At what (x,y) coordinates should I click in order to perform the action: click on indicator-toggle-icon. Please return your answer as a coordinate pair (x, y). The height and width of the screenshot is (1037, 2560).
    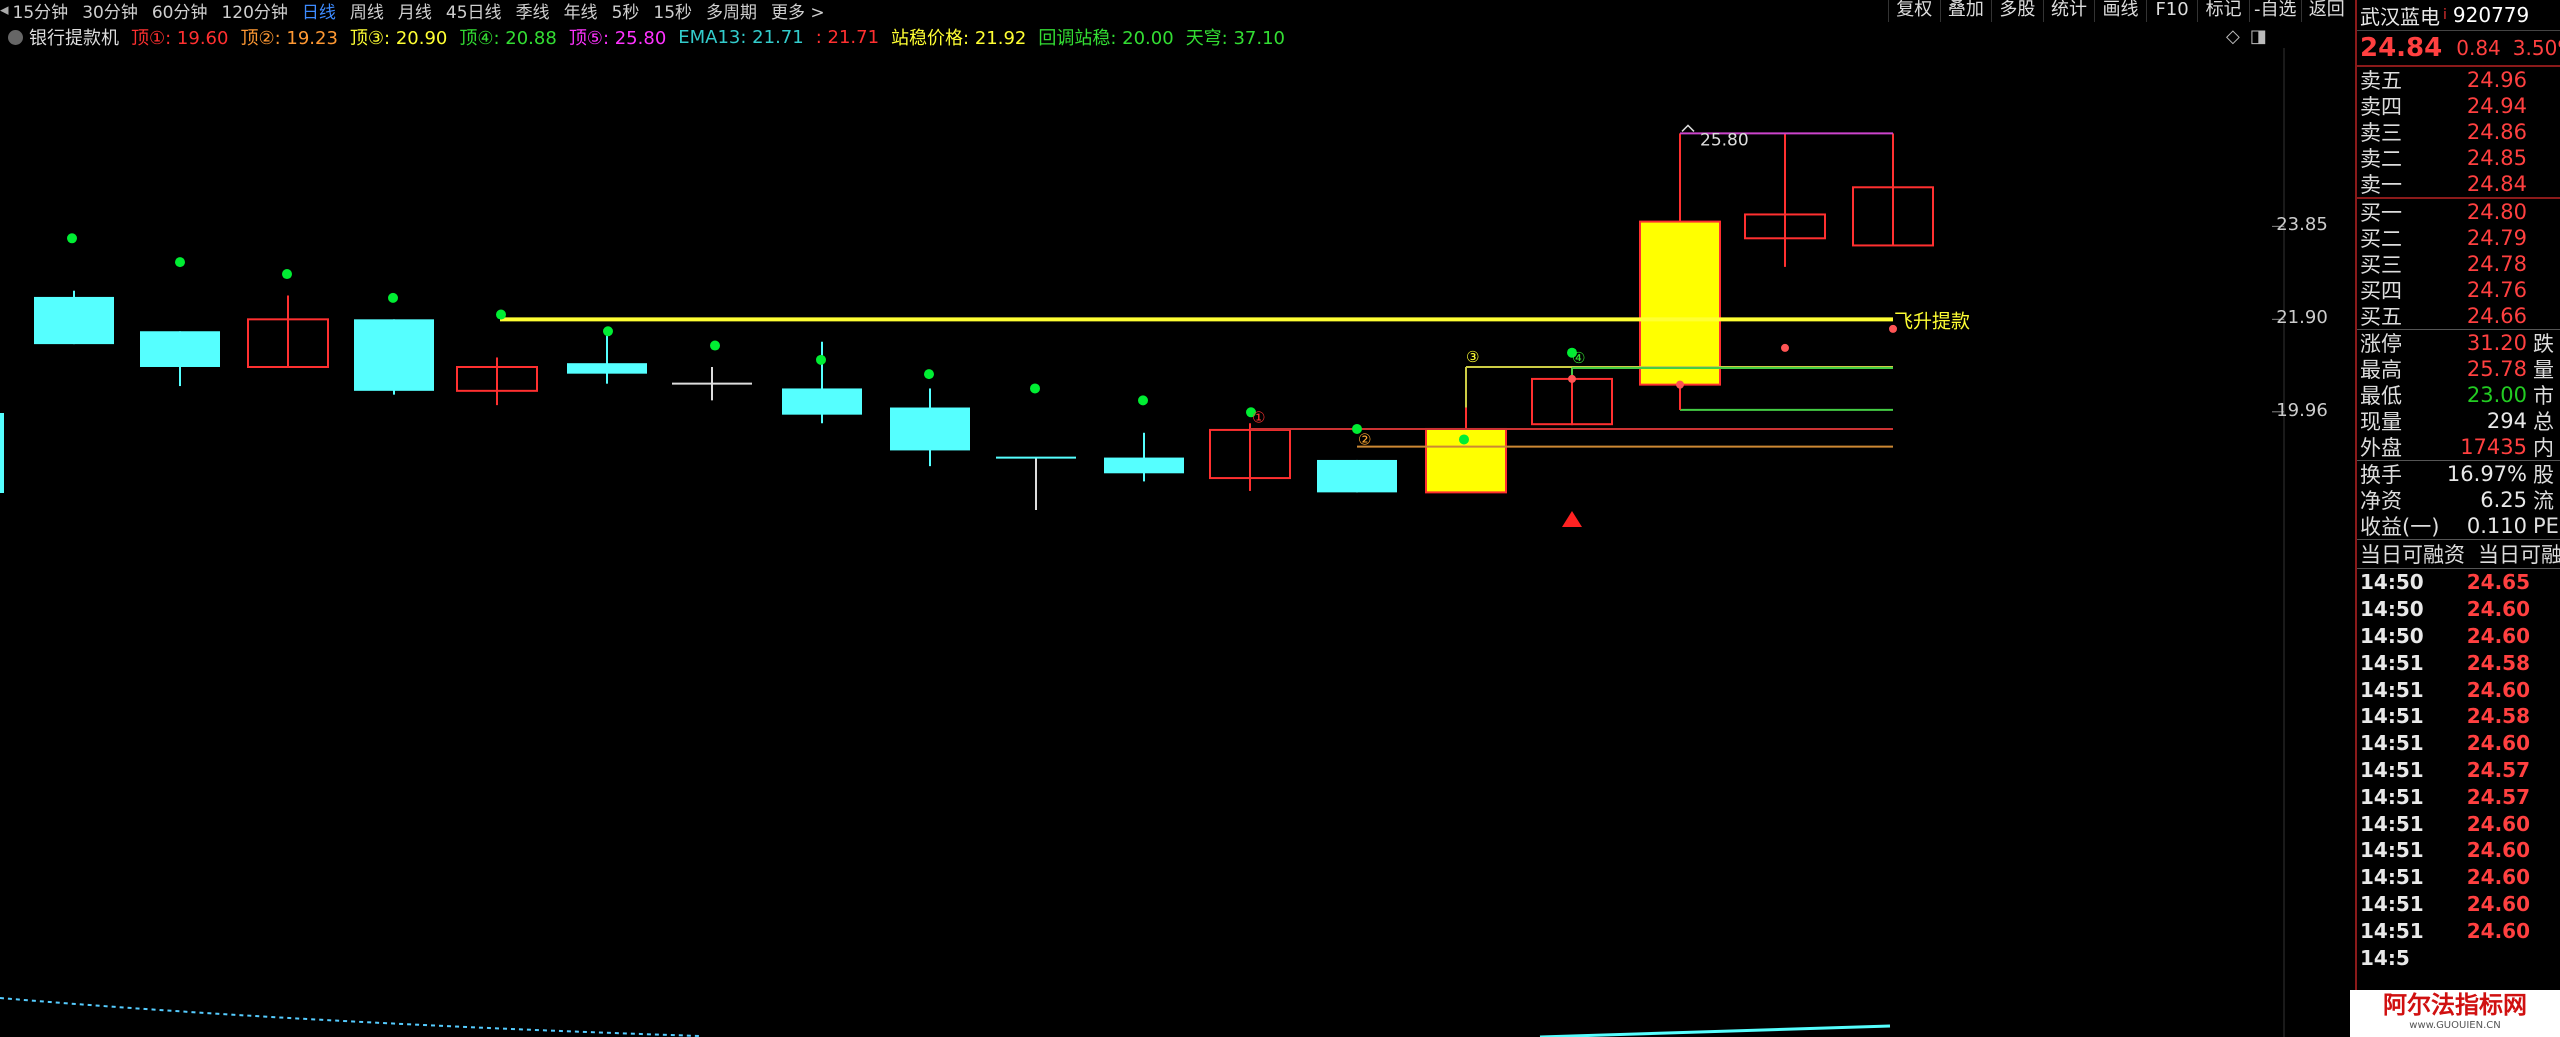
    Looking at the image, I should click on (15, 37).